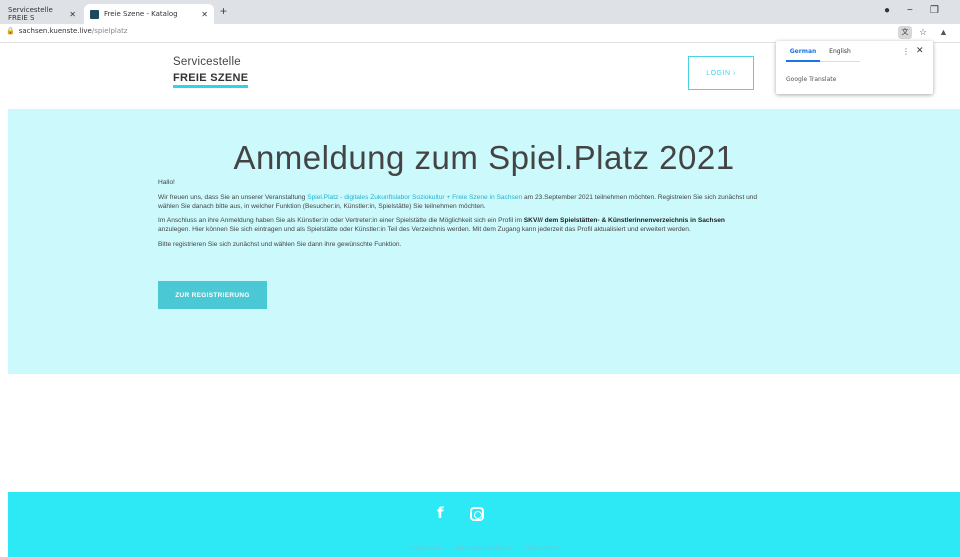 The width and height of the screenshot is (960, 557). Describe the element at coordinates (803, 55) in the screenshot. I see `language-tab-german: German` at that location.